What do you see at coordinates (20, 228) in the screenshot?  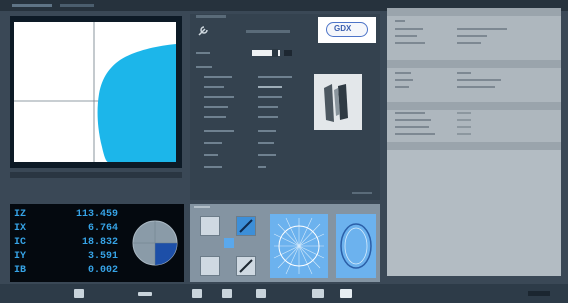 I see `axis-label: IX` at bounding box center [20, 228].